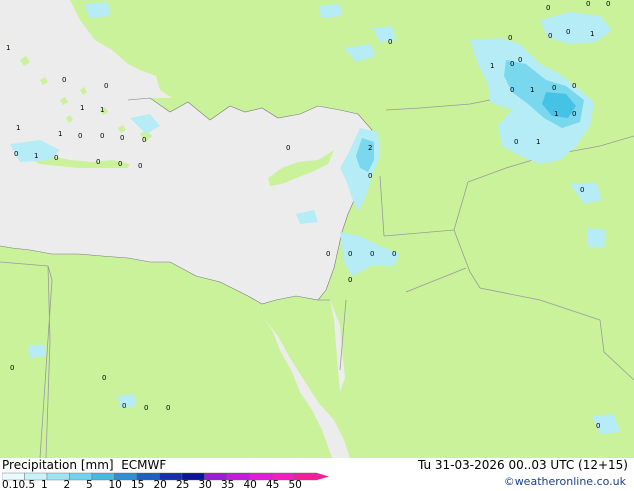 This screenshot has width=634, height=491. Describe the element at coordinates (522, 465) in the screenshot. I see `valid-time: Tu 31-03-2026 00..03 UTC (12+15)` at that location.